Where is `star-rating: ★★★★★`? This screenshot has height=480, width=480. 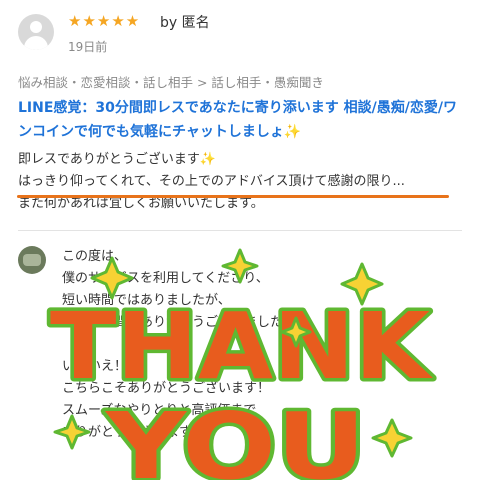 star-rating: ★★★★★ is located at coordinates (104, 21).